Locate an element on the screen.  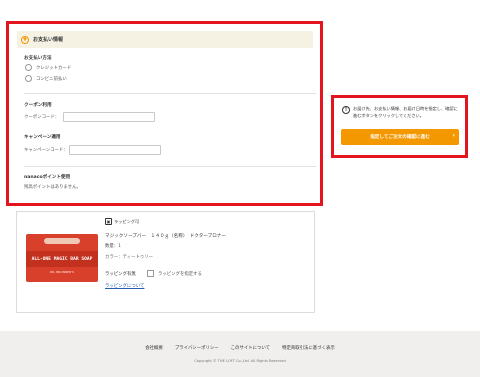
payment-option-credit-card: クレジットカード is located at coordinates (48, 67).